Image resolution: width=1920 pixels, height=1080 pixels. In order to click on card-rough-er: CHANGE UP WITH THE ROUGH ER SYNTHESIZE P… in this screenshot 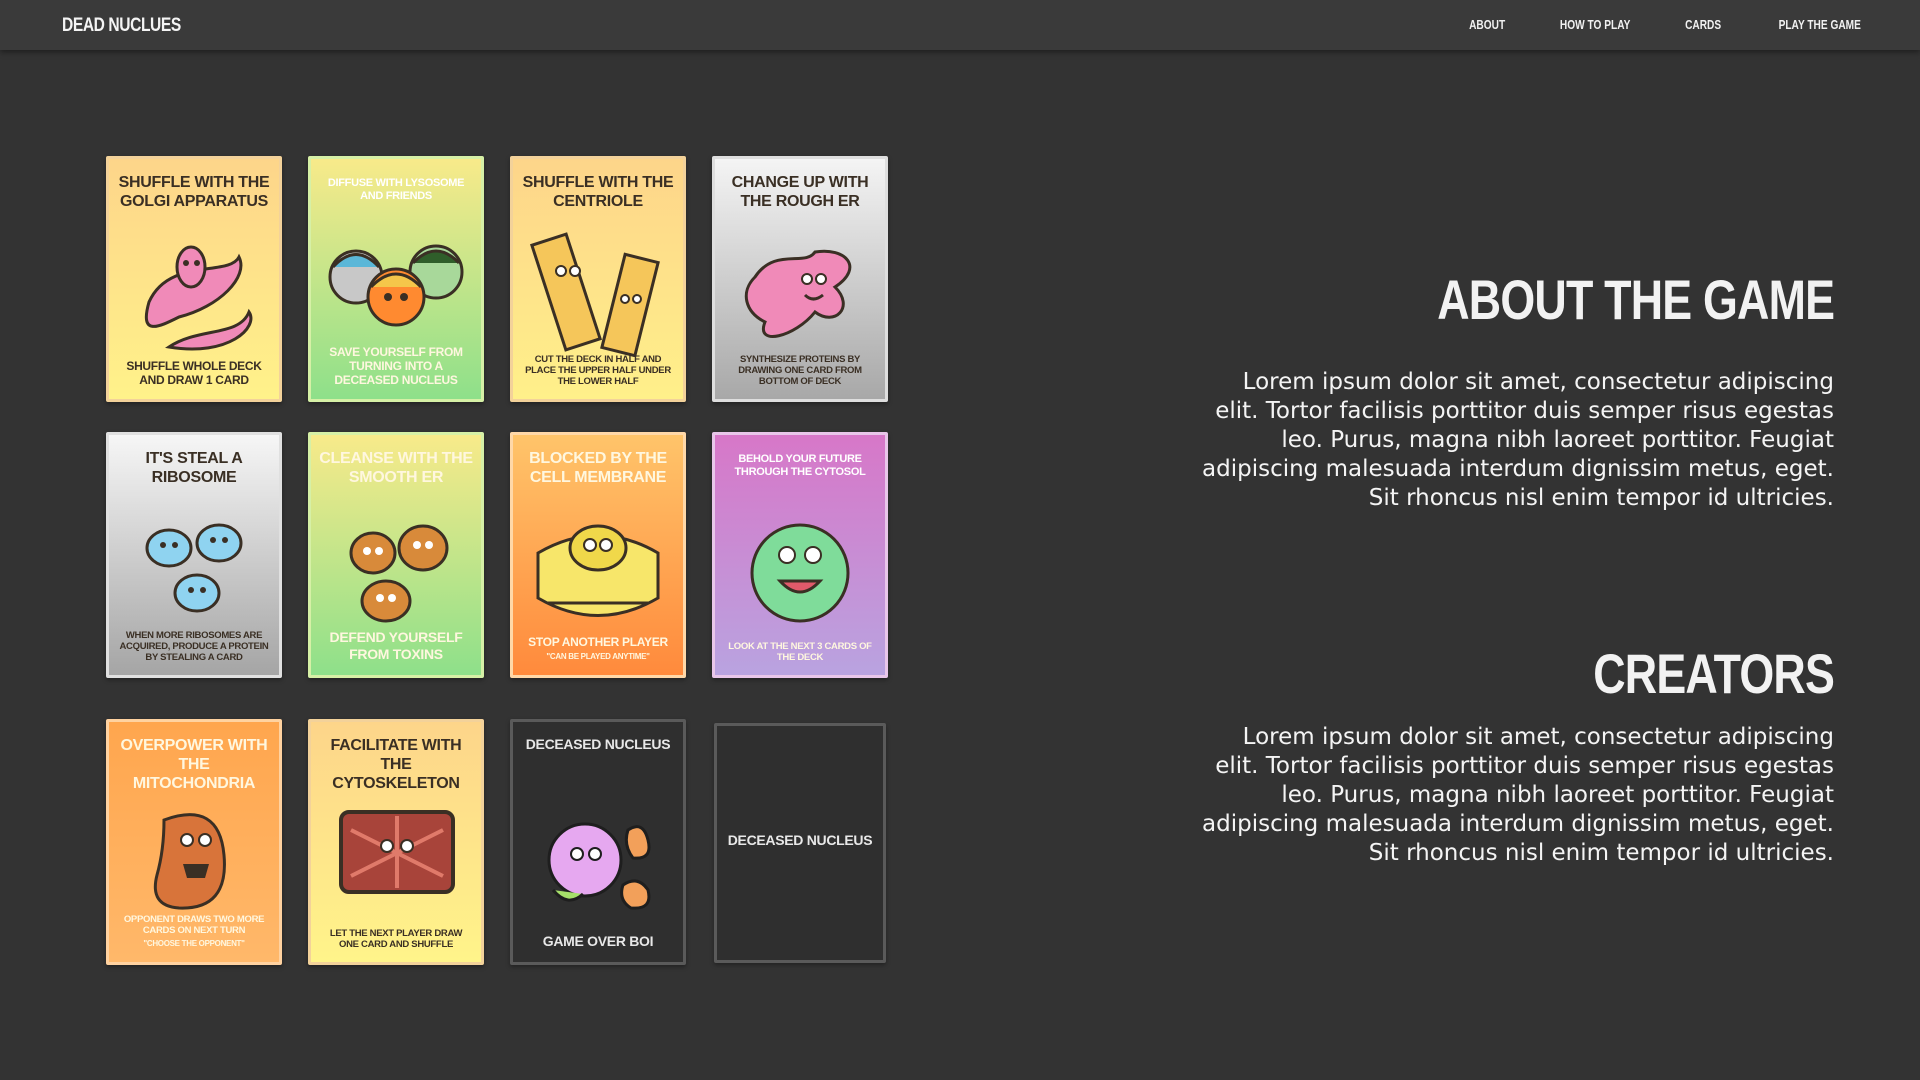, I will do `click(800, 279)`.